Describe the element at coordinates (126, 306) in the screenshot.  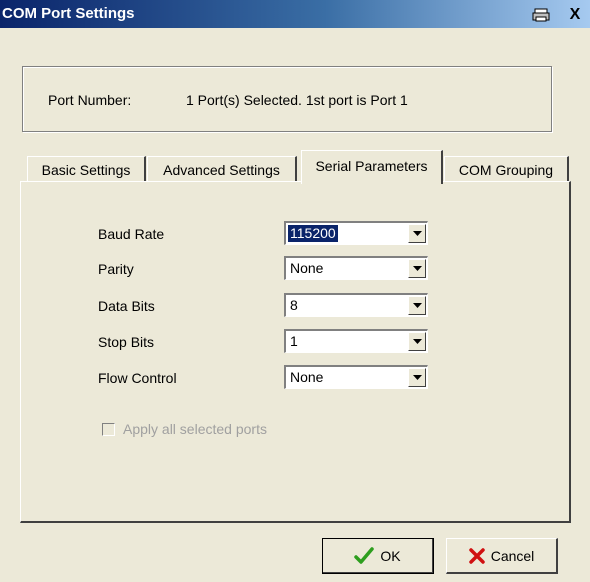
I see `data-bits-label: Data Bits` at that location.